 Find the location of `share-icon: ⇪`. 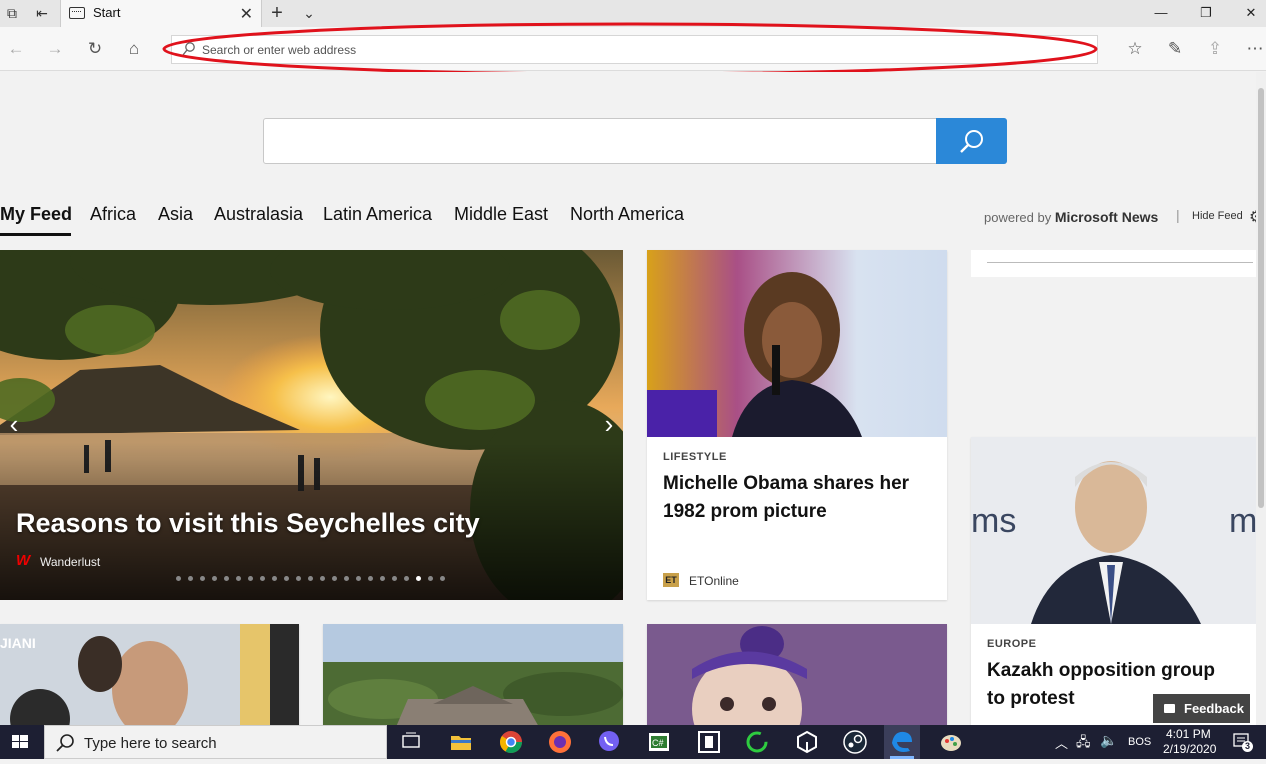

share-icon: ⇪ is located at coordinates (1215, 49).